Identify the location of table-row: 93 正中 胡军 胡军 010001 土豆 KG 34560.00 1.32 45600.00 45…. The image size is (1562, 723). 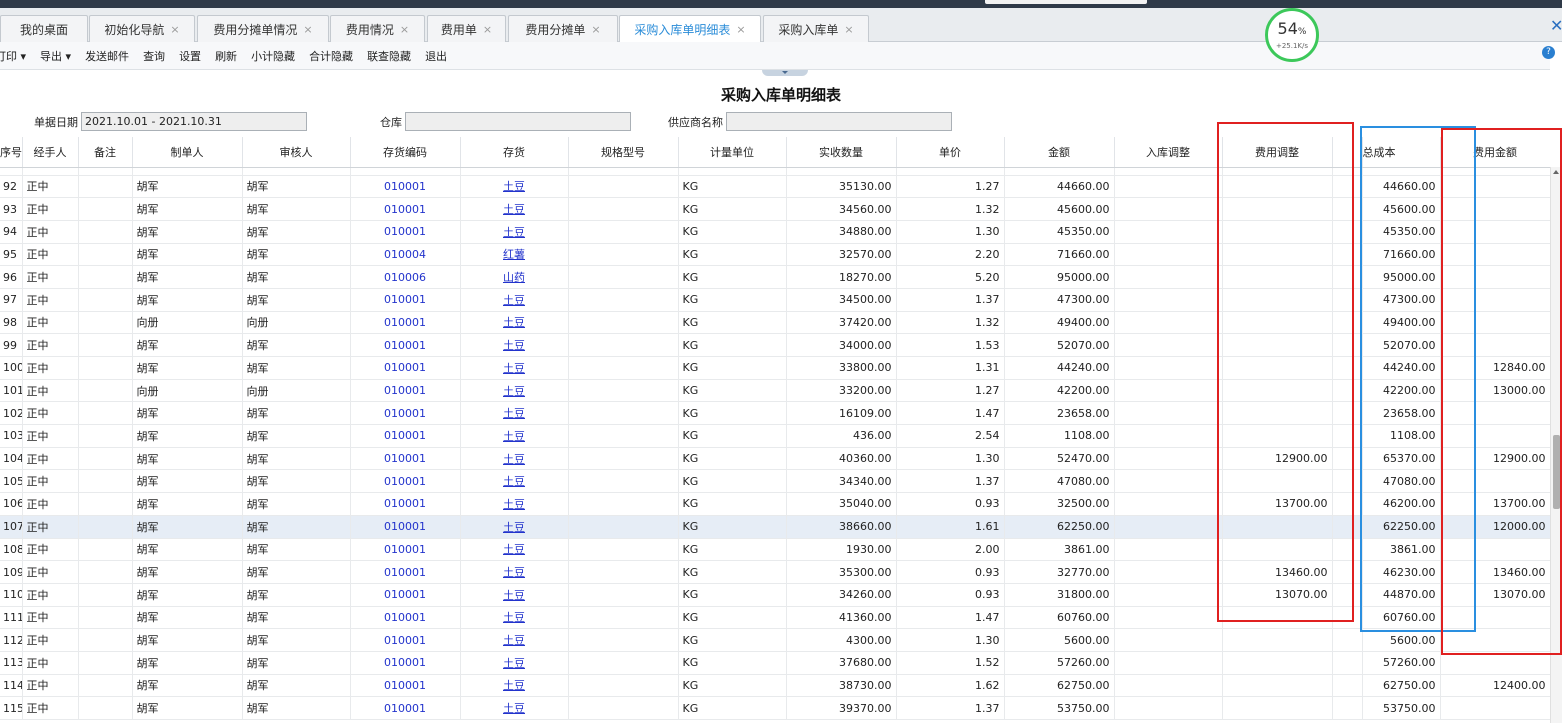
(775, 209).